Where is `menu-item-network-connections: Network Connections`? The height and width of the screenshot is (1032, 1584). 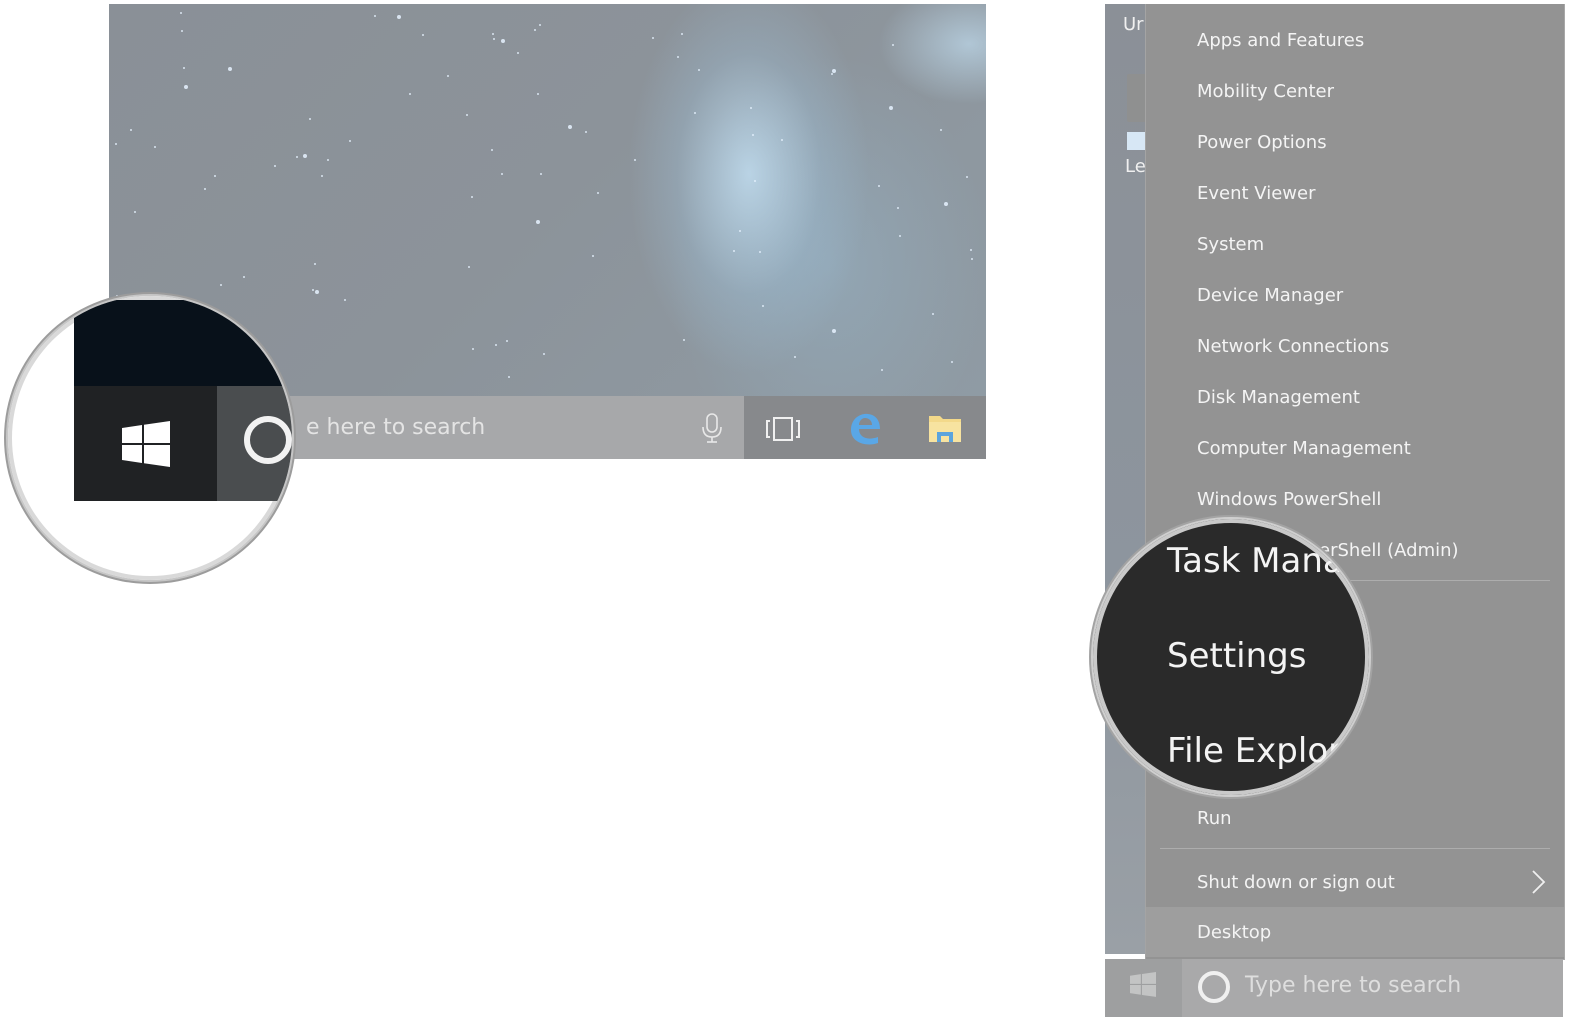 menu-item-network-connections: Network Connections is located at coordinates (1355, 346).